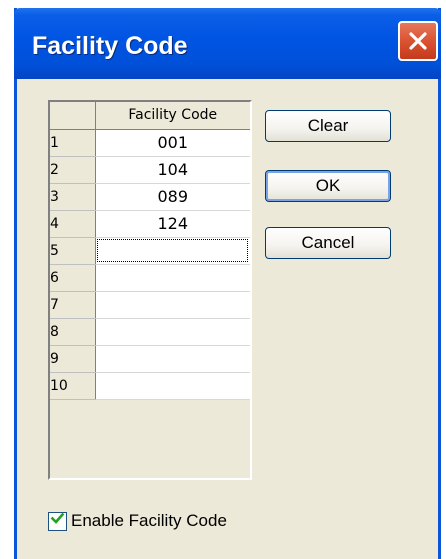 The width and height of the screenshot is (446, 559). I want to click on facility-code-cell: 104, so click(172, 170).